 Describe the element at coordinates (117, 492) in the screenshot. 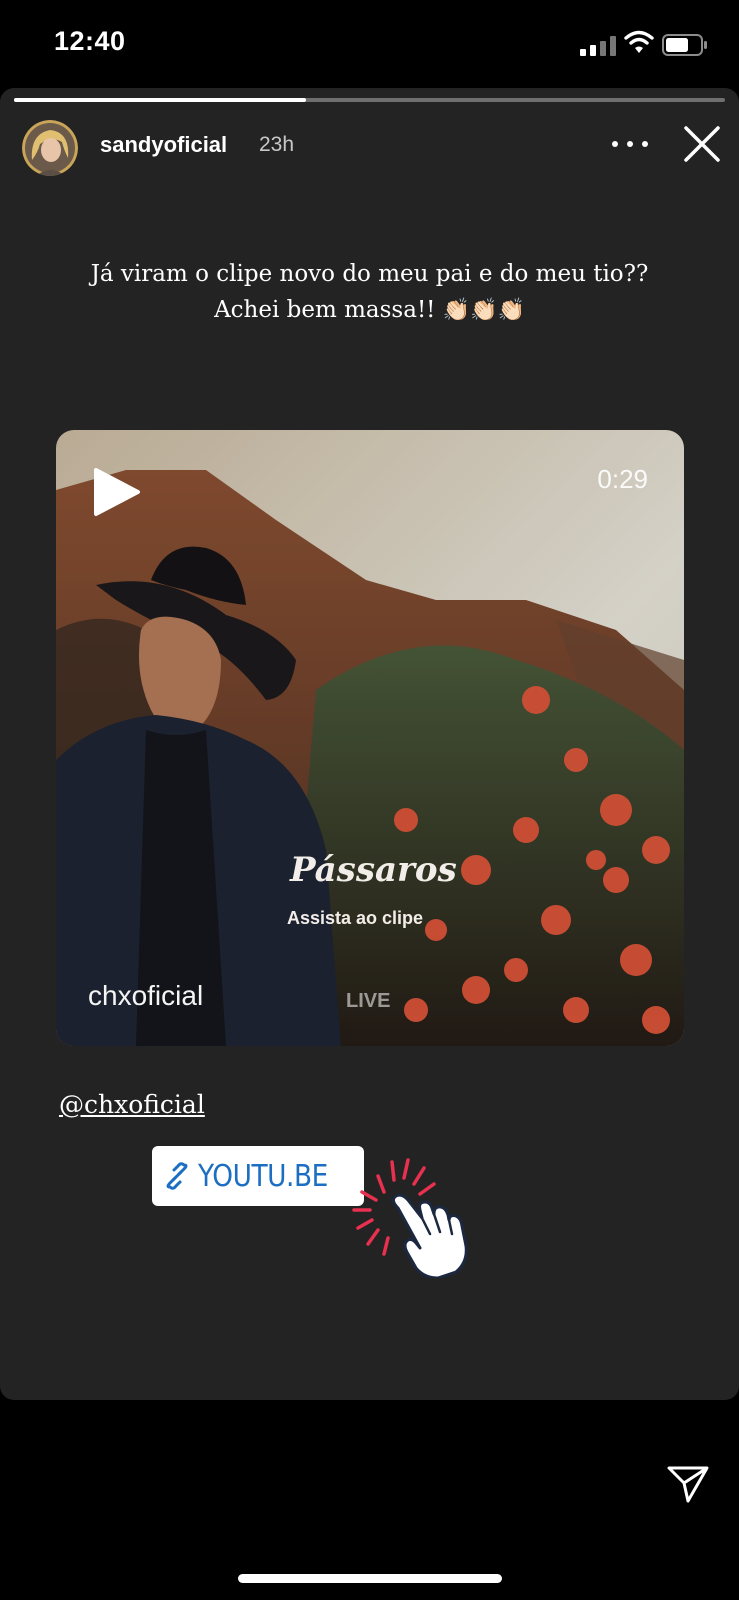

I see `play-icon` at that location.